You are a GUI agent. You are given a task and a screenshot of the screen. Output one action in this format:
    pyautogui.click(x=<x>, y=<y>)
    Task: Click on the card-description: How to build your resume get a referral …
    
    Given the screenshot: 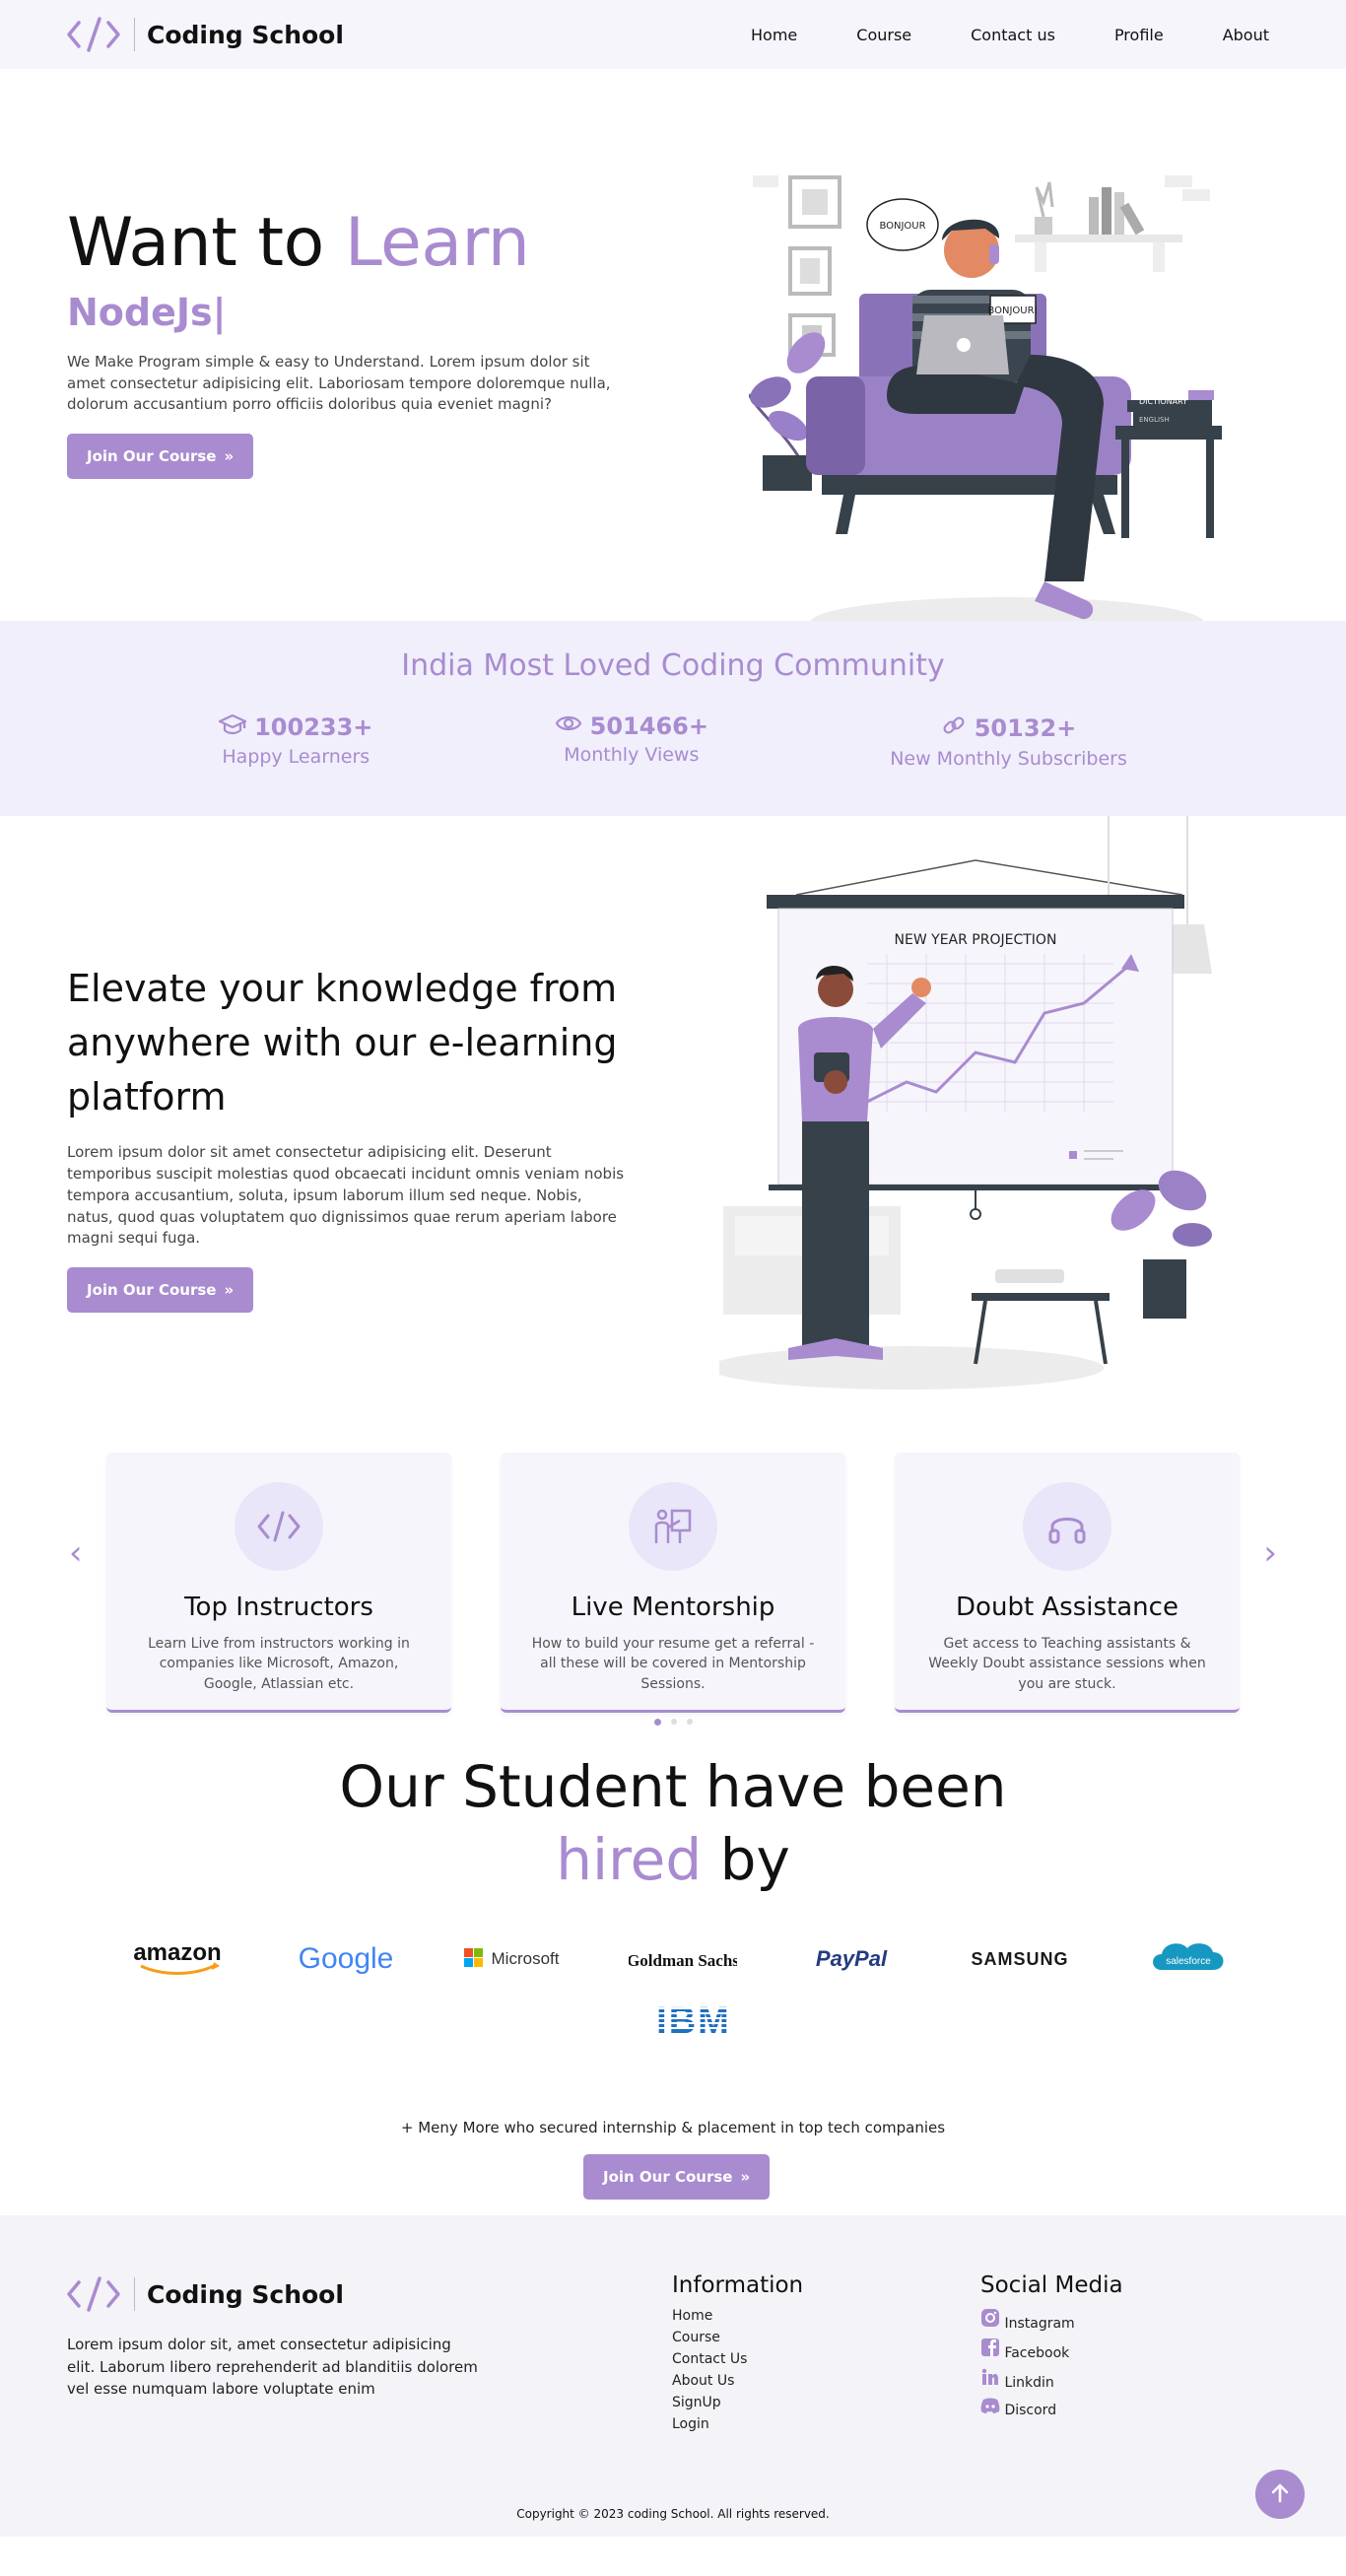 What is the action you would take?
    pyautogui.click(x=673, y=1664)
    